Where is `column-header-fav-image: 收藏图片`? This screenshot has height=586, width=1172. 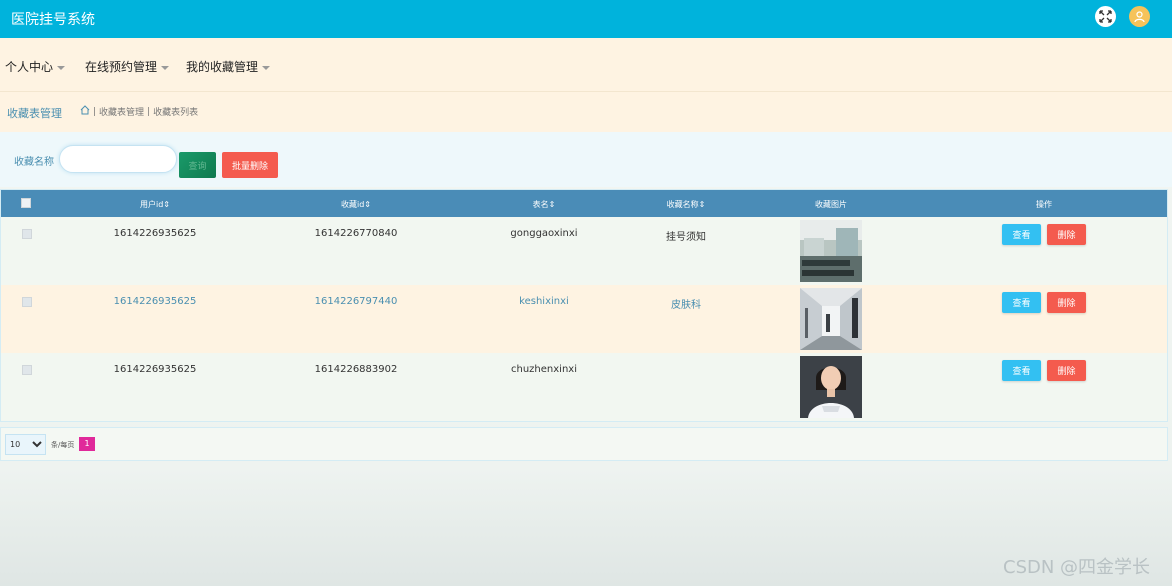 column-header-fav-image: 收藏图片 is located at coordinates (831, 204).